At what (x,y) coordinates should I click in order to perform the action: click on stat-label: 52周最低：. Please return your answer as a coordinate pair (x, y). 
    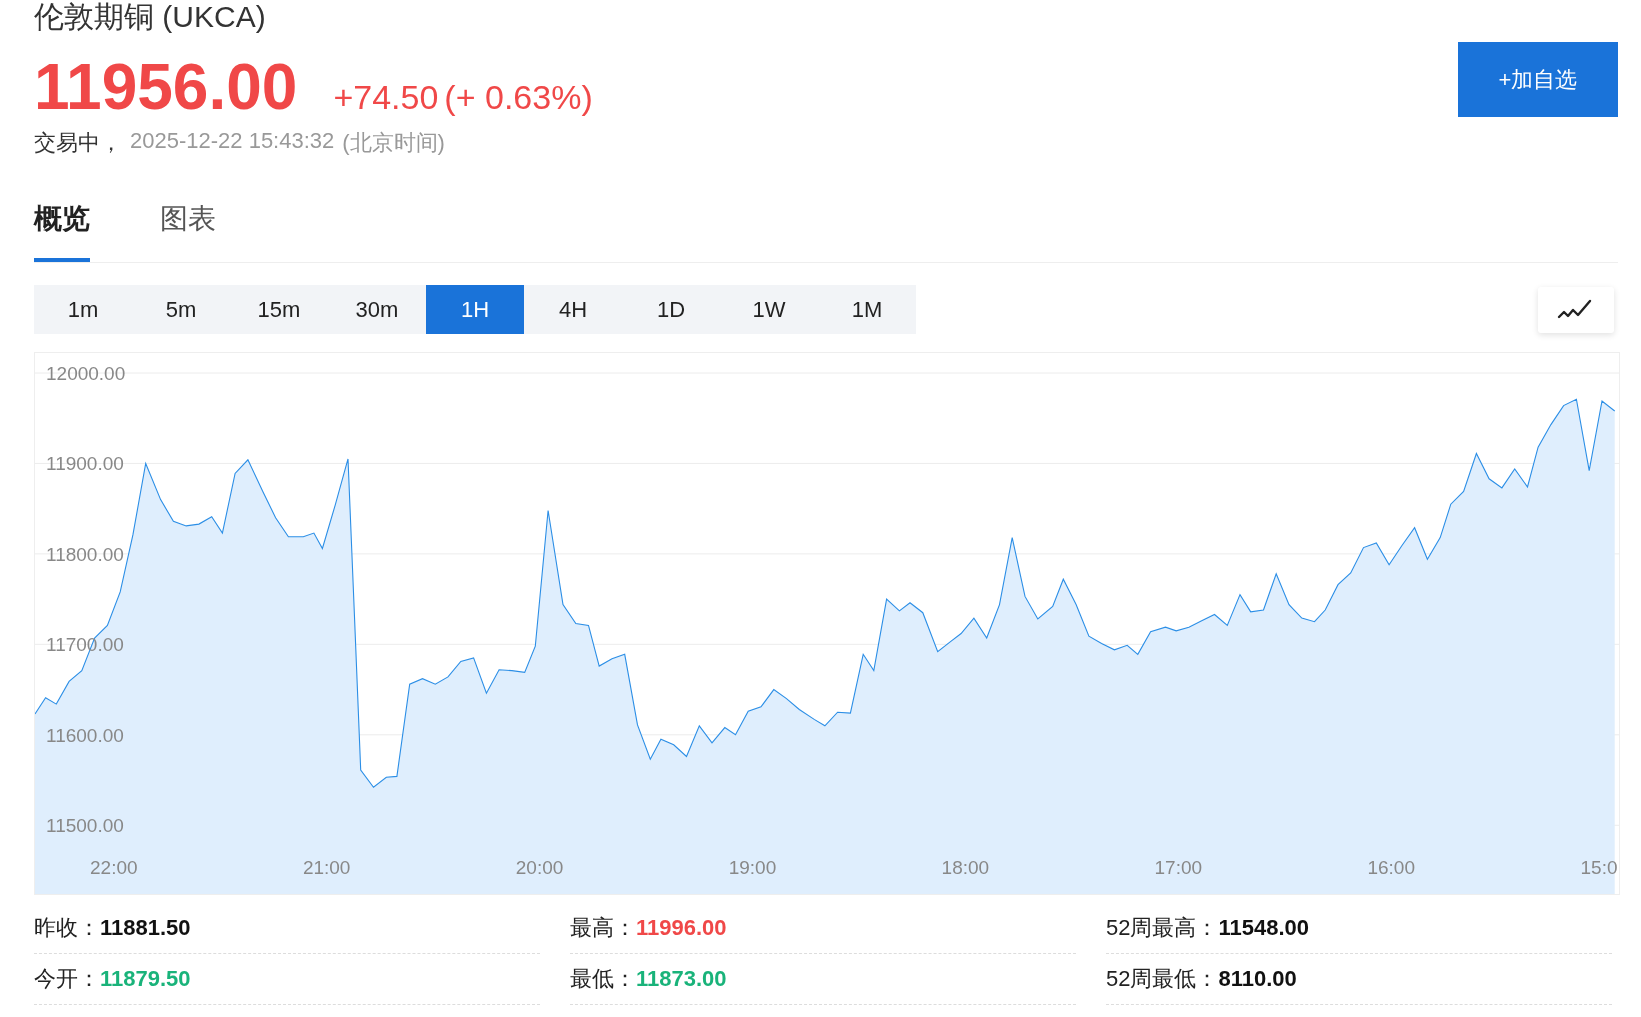
    Looking at the image, I should click on (1162, 979).